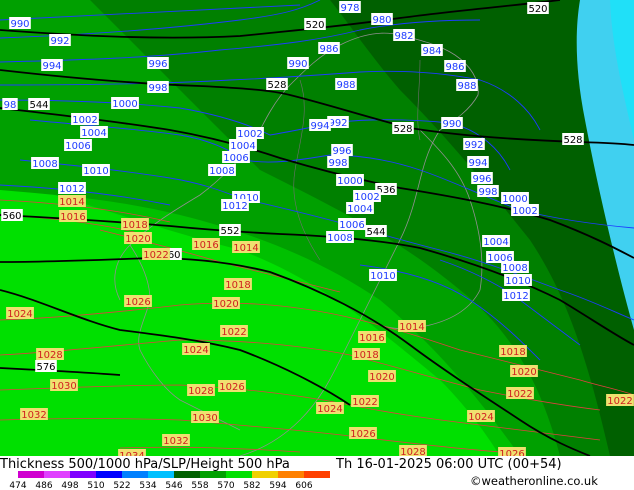 The image size is (634, 490). I want to click on thickness-label-text: 1020, so click(523, 372).